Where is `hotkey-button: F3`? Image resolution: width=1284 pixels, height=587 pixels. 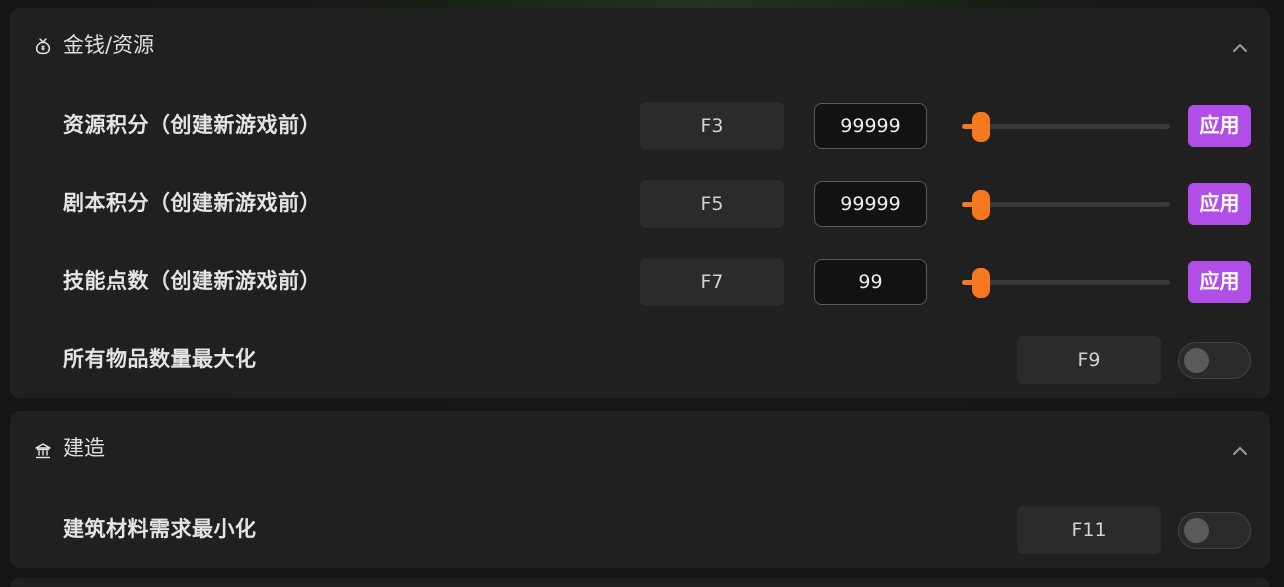
hotkey-button: F3 is located at coordinates (712, 126).